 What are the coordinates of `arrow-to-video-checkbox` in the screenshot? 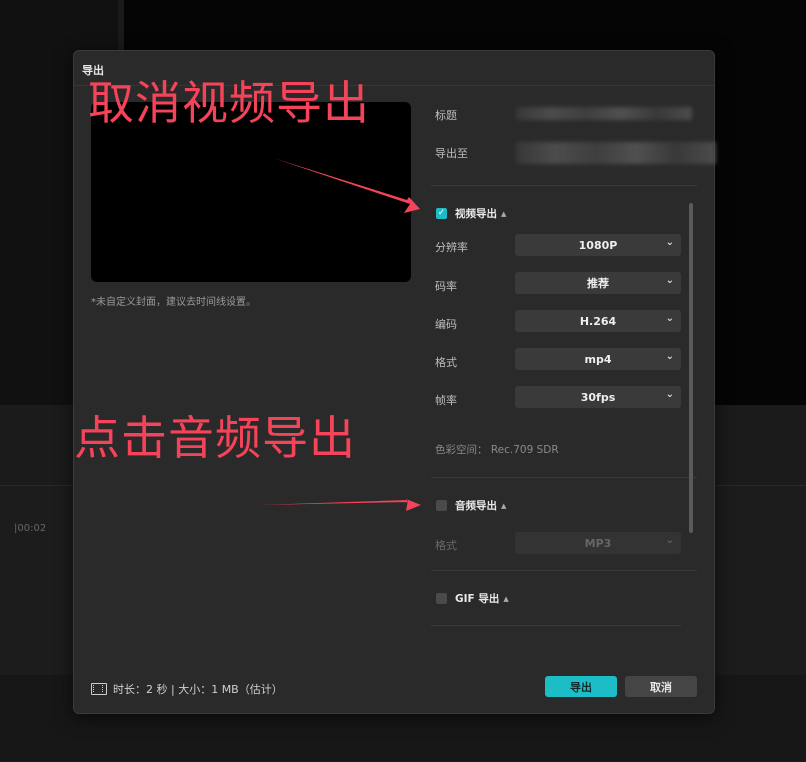 It's located at (346, 185).